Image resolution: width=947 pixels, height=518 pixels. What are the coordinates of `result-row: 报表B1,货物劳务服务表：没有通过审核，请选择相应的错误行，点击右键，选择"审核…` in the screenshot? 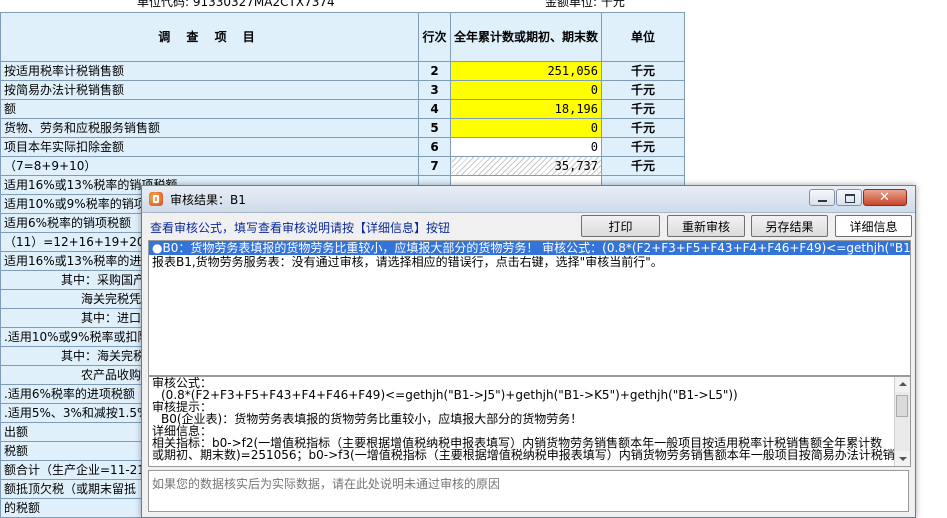 It's located at (529, 262).